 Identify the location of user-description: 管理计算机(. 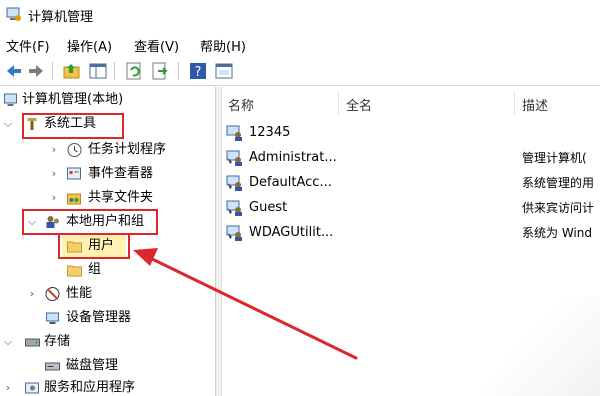
(554, 158).